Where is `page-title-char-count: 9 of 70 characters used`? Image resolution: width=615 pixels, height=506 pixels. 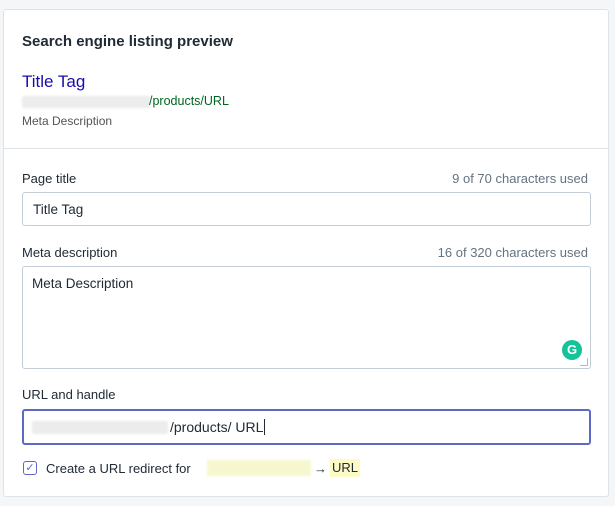
page-title-char-count: 9 of 70 characters used is located at coordinates (520, 178).